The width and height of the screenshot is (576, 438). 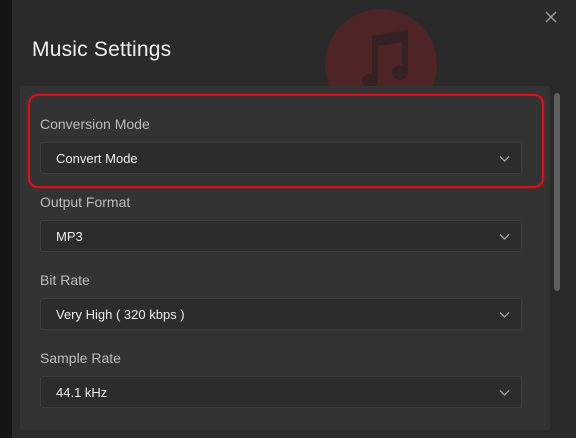 What do you see at coordinates (82, 392) in the screenshot?
I see `sample-rate-value: 44.1 kHz` at bounding box center [82, 392].